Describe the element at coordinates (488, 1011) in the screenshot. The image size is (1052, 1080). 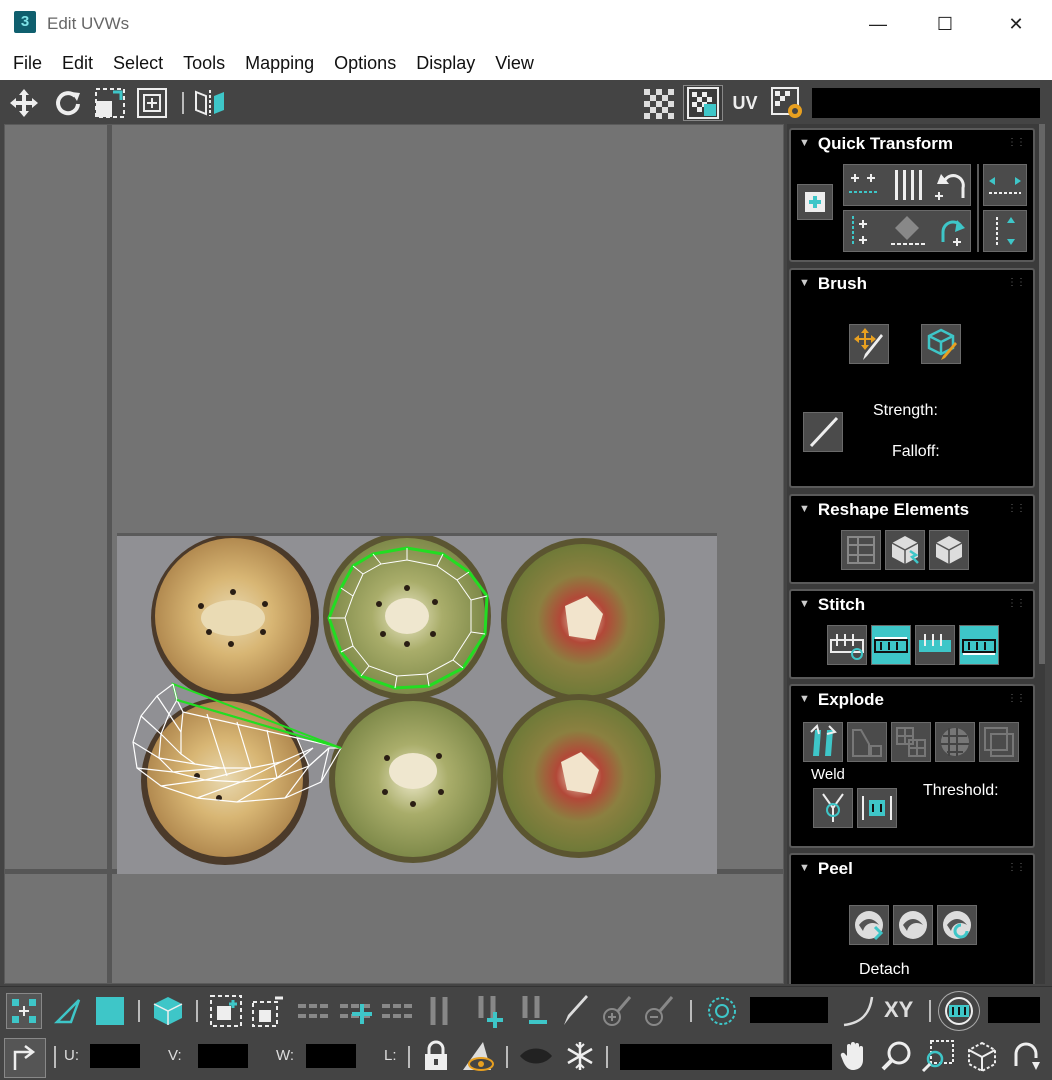
I see `ring-grow-icon` at that location.